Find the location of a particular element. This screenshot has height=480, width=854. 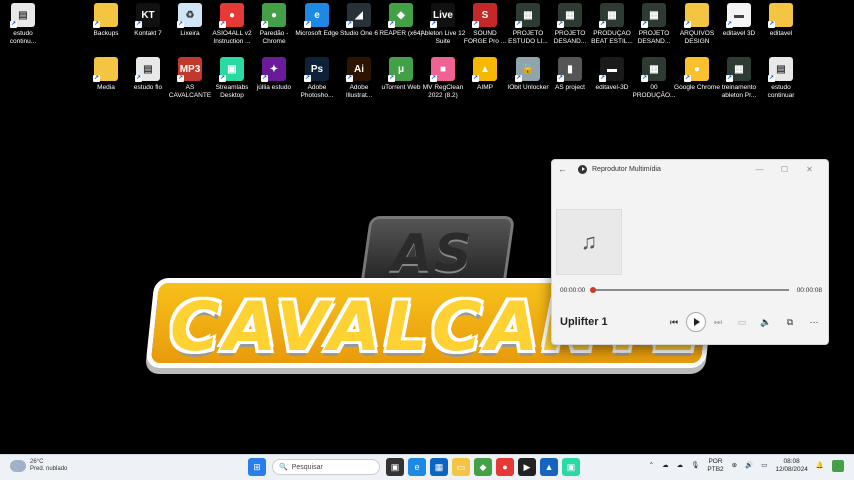

desktop-icon: ▣ ↗ Streamlabs Desktop is located at coordinates (232, 78).